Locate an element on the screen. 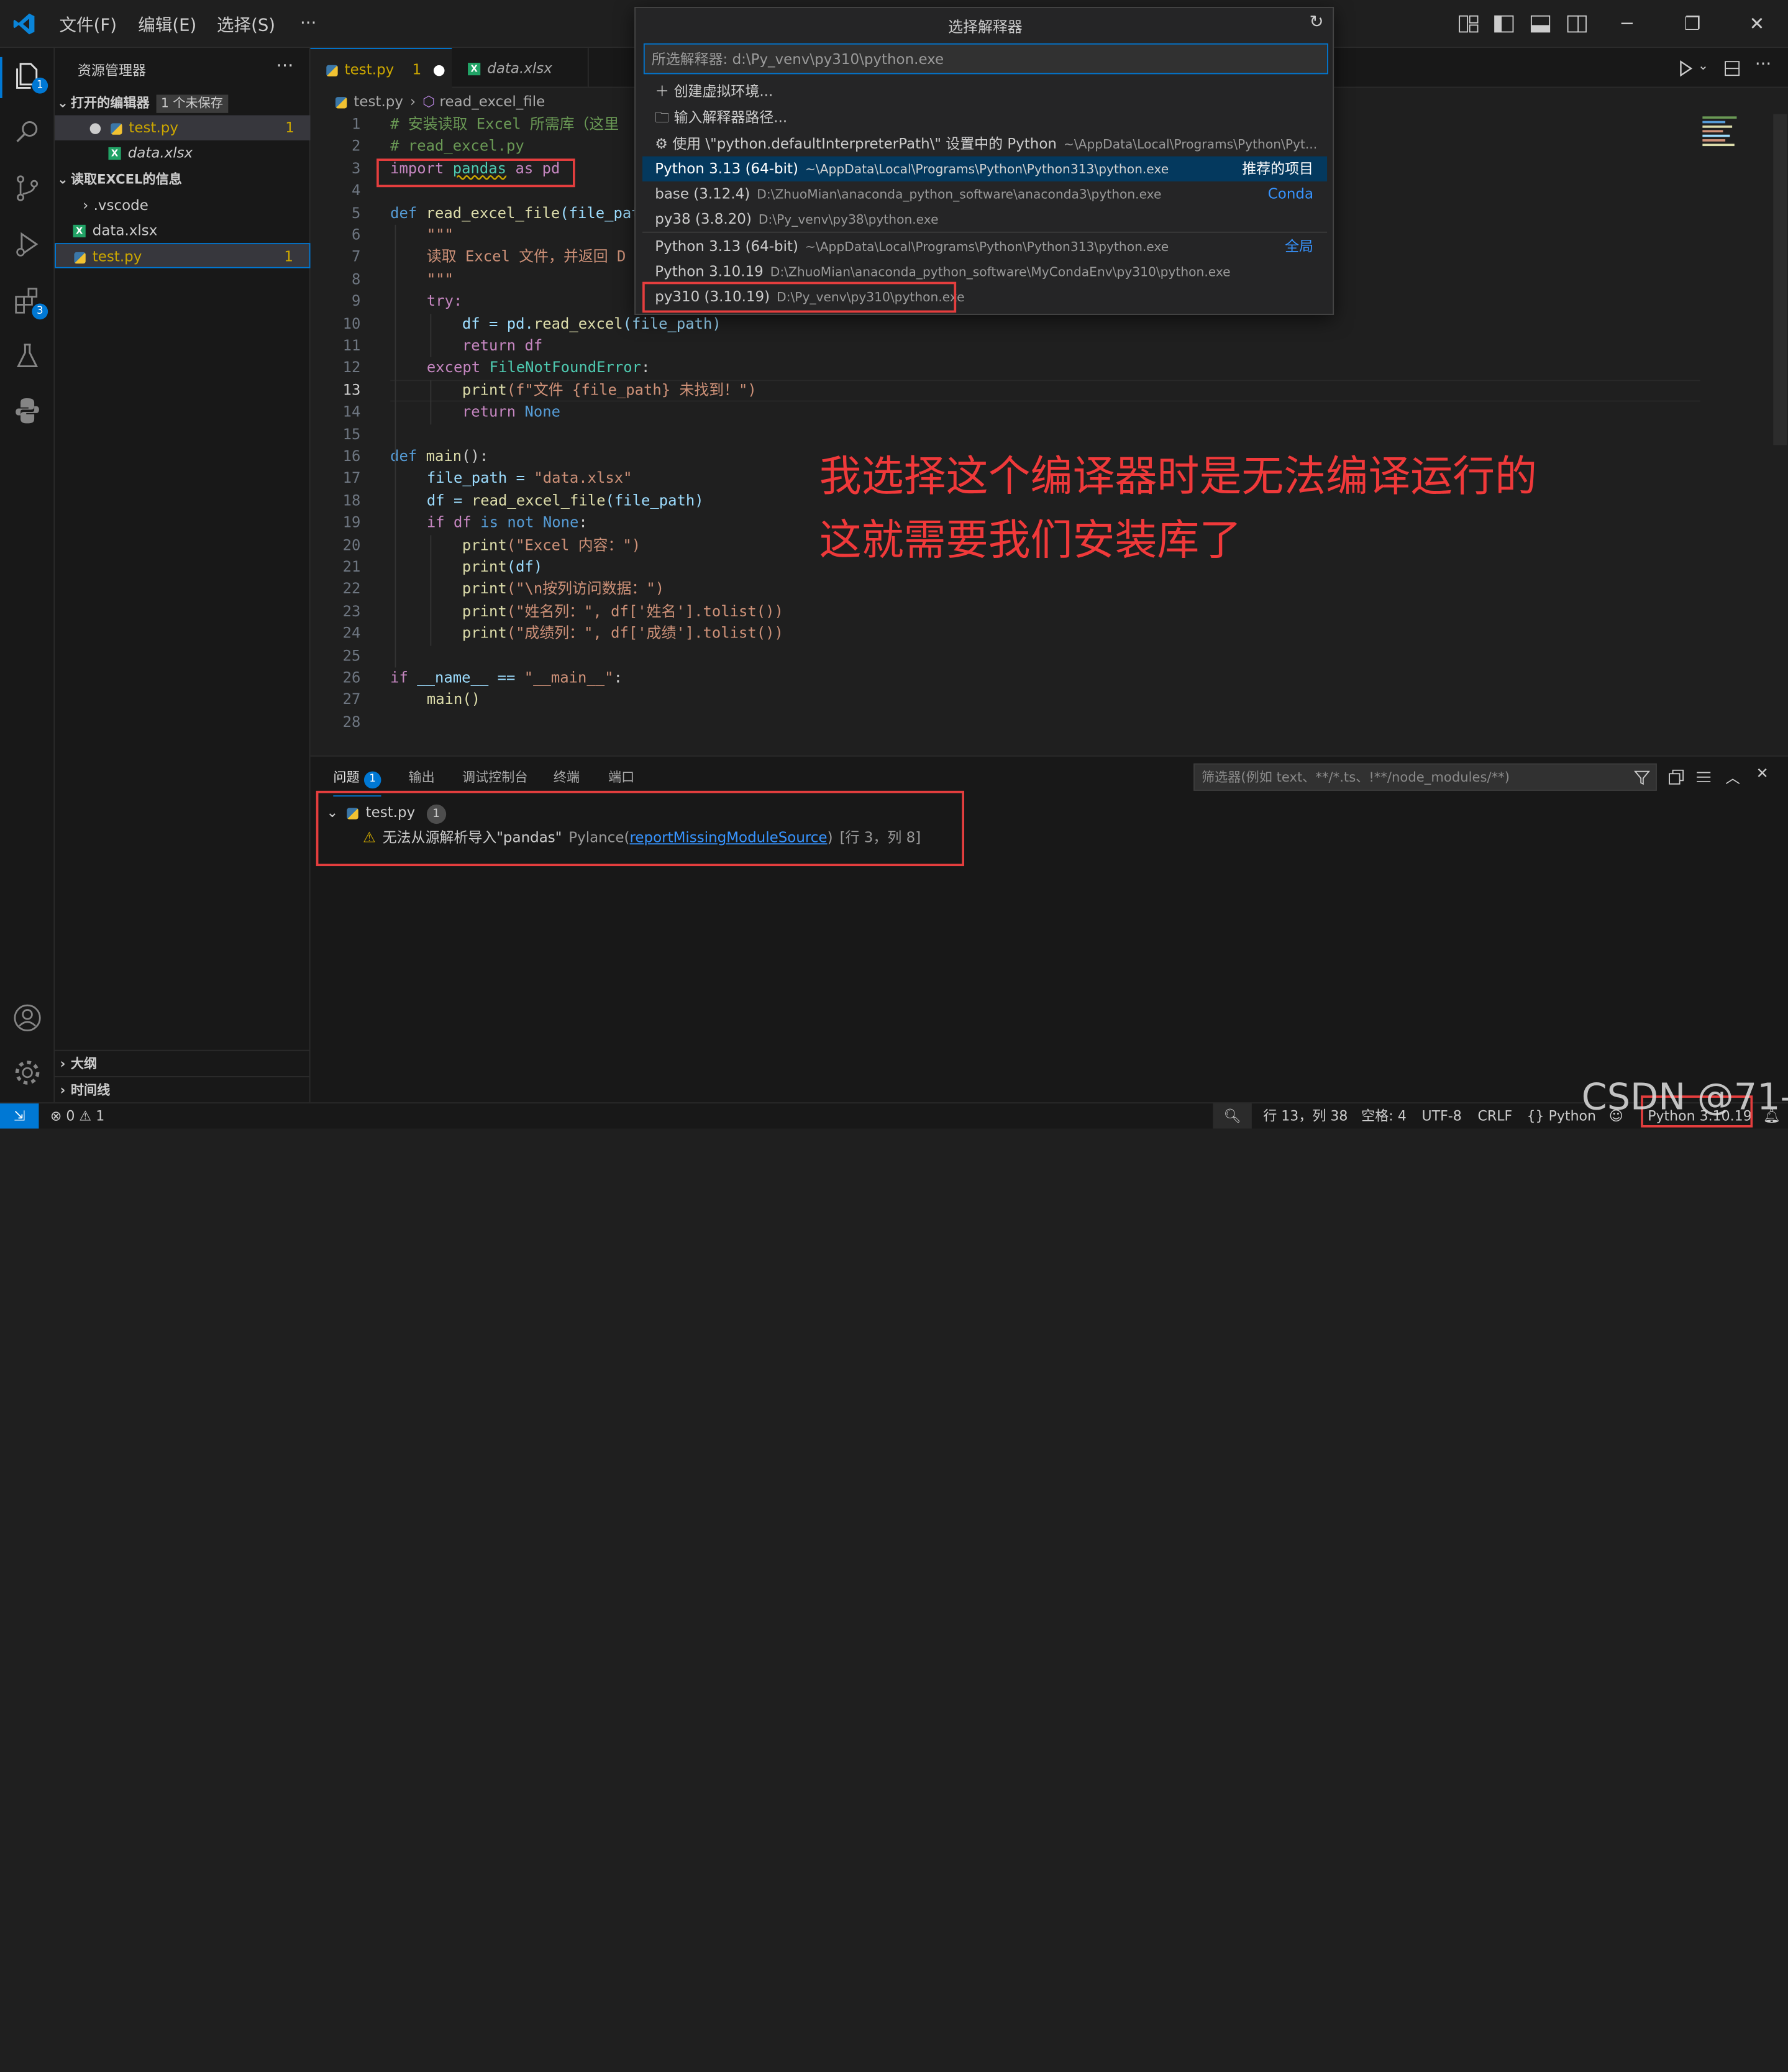 The width and height of the screenshot is (1788, 2072). run-python-file-icon is located at coordinates (1685, 69).